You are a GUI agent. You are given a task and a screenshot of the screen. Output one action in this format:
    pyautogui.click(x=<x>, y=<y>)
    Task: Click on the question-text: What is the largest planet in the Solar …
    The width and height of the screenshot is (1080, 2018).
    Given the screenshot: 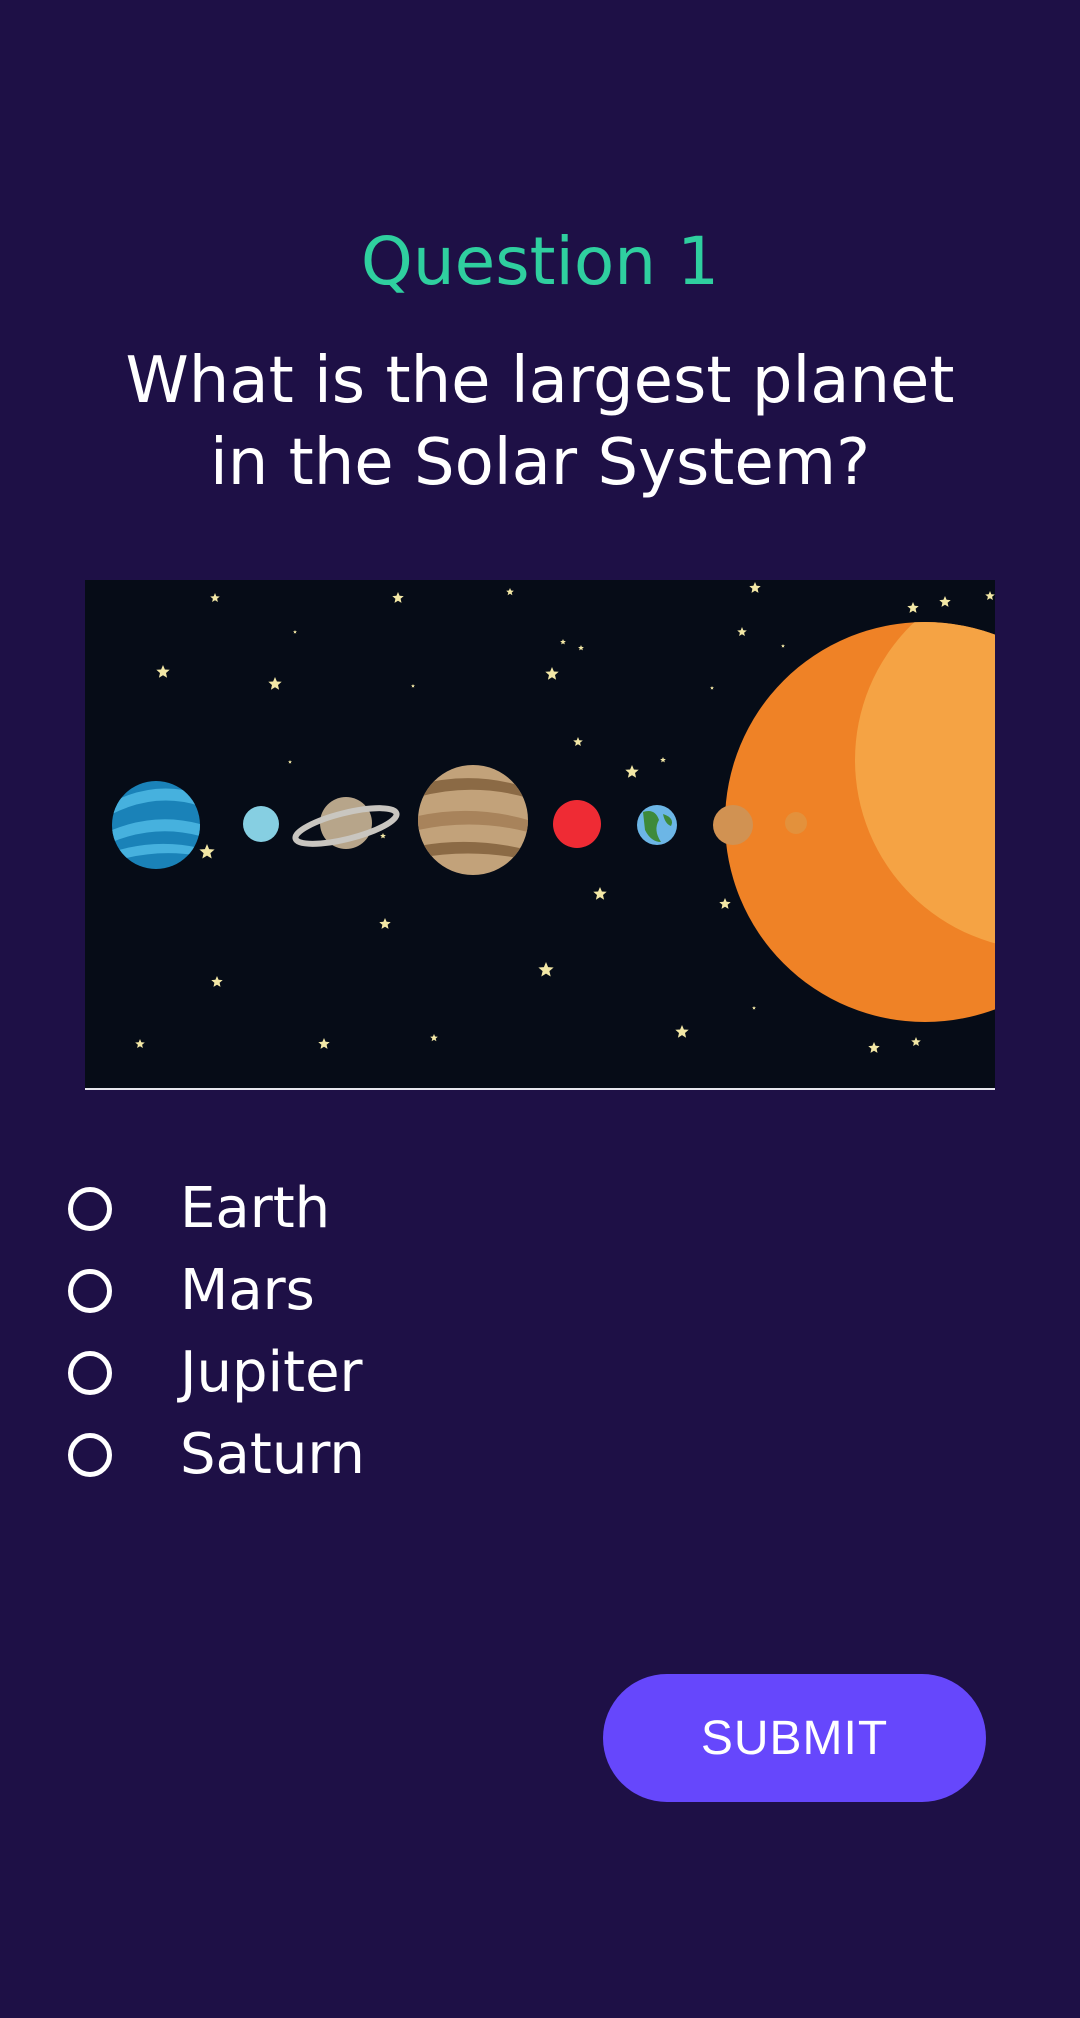 What is the action you would take?
    pyautogui.click(x=540, y=422)
    